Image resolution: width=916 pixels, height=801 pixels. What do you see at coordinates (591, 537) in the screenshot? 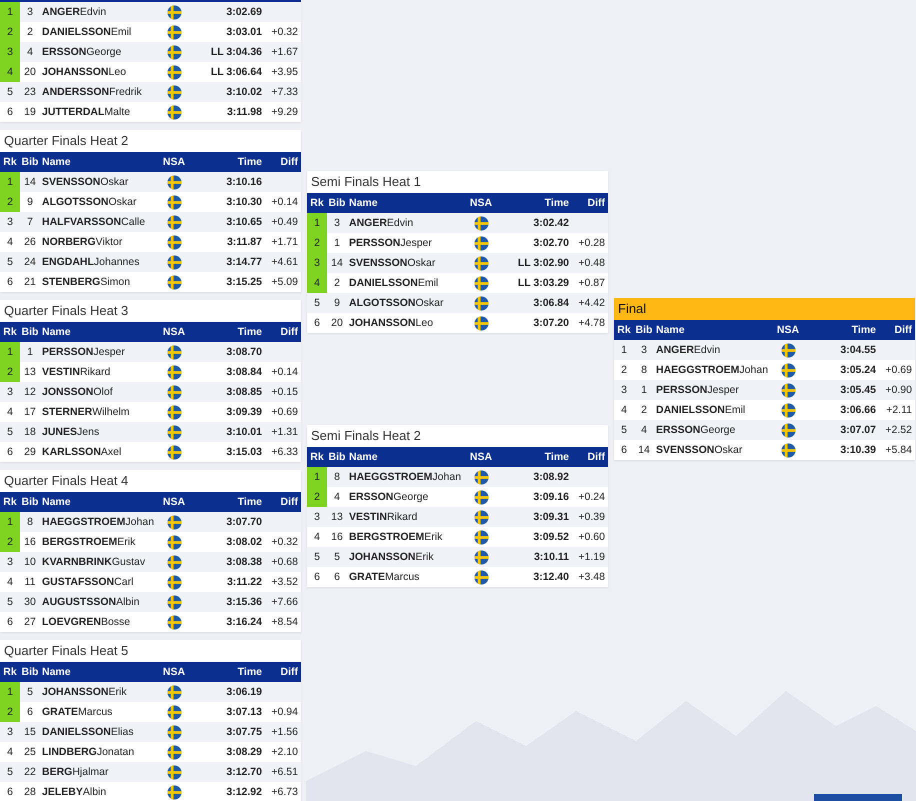
I see `diff-cell-text: +0.60` at bounding box center [591, 537].